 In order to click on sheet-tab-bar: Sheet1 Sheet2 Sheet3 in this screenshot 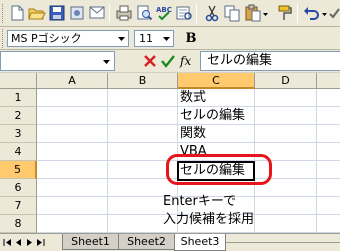, I will do `click(170, 242)`.